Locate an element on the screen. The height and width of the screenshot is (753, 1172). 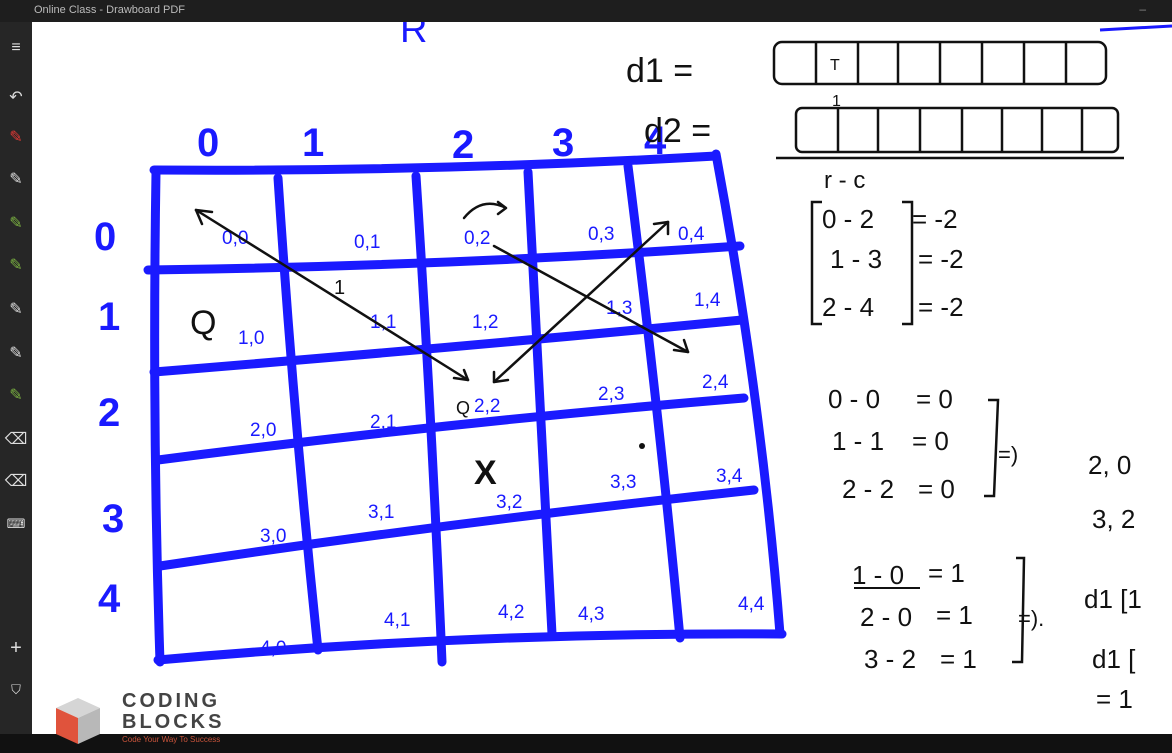
row-header: 2 is located at coordinates (109, 413).